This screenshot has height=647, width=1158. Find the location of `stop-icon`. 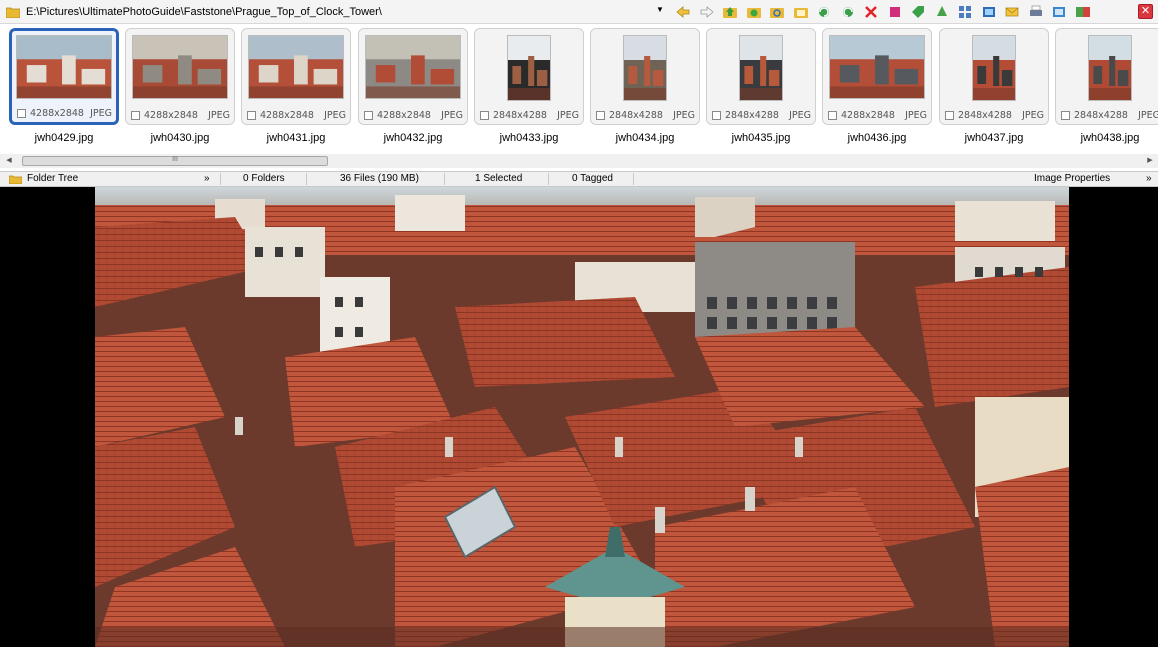

stop-icon is located at coordinates (895, 12).